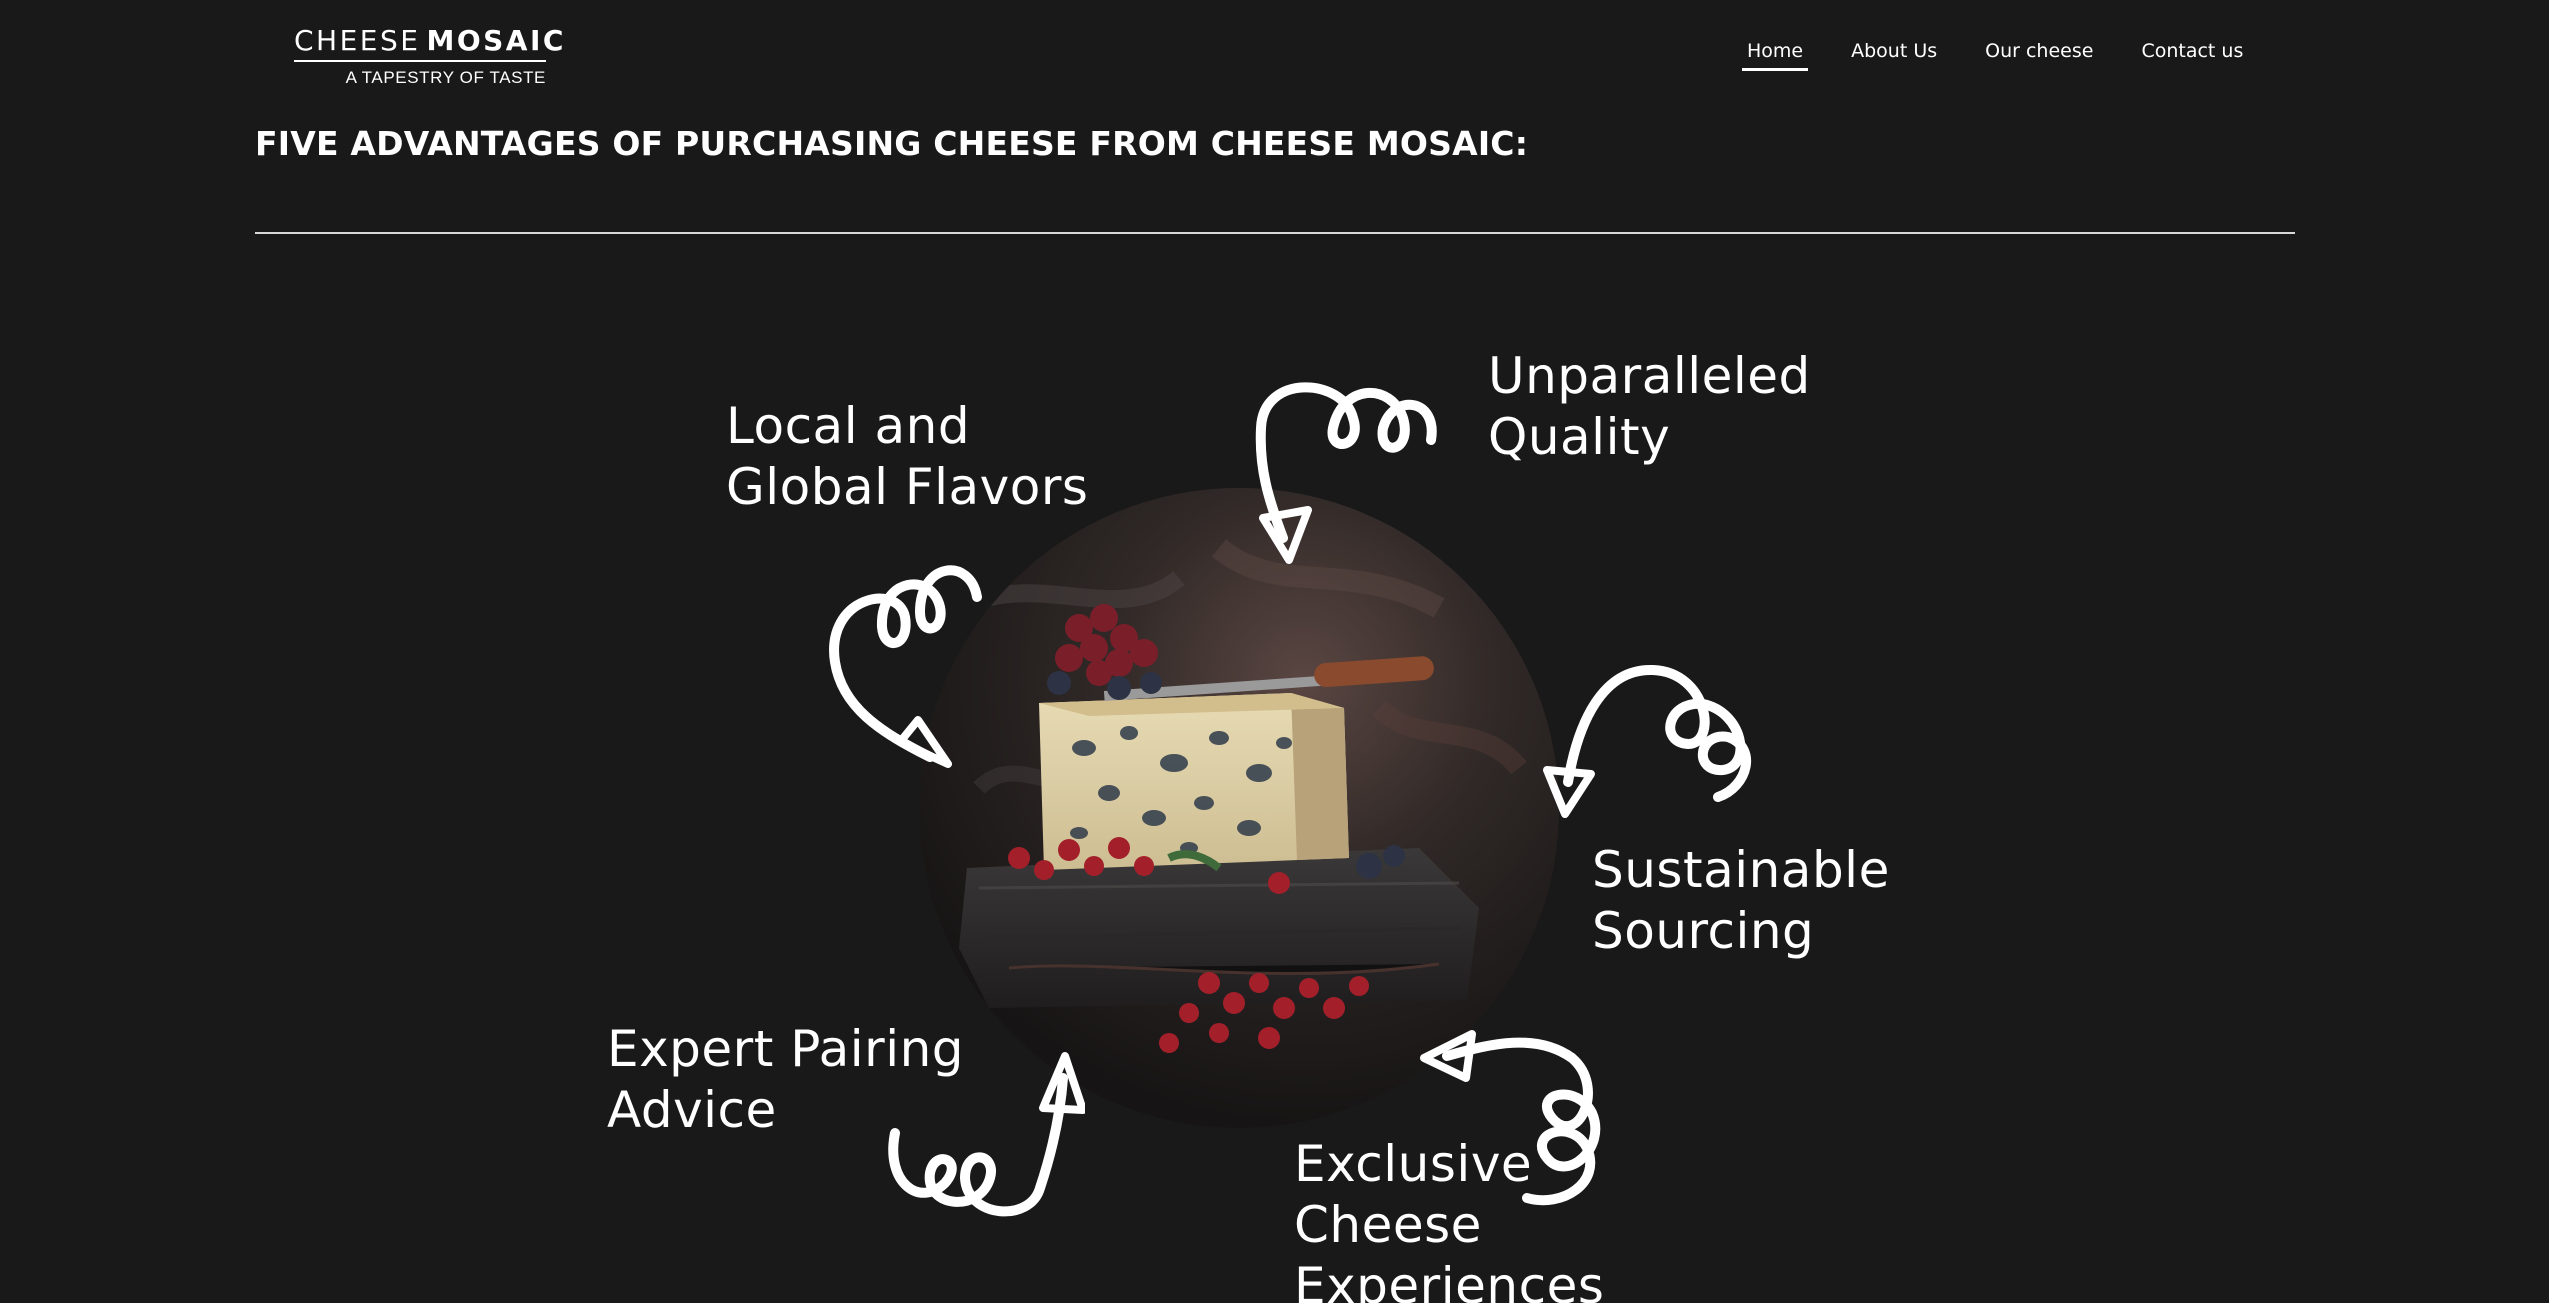 The width and height of the screenshot is (2549, 1303). I want to click on logo-wordmark: CHEESE MOSAIC, so click(428, 43).